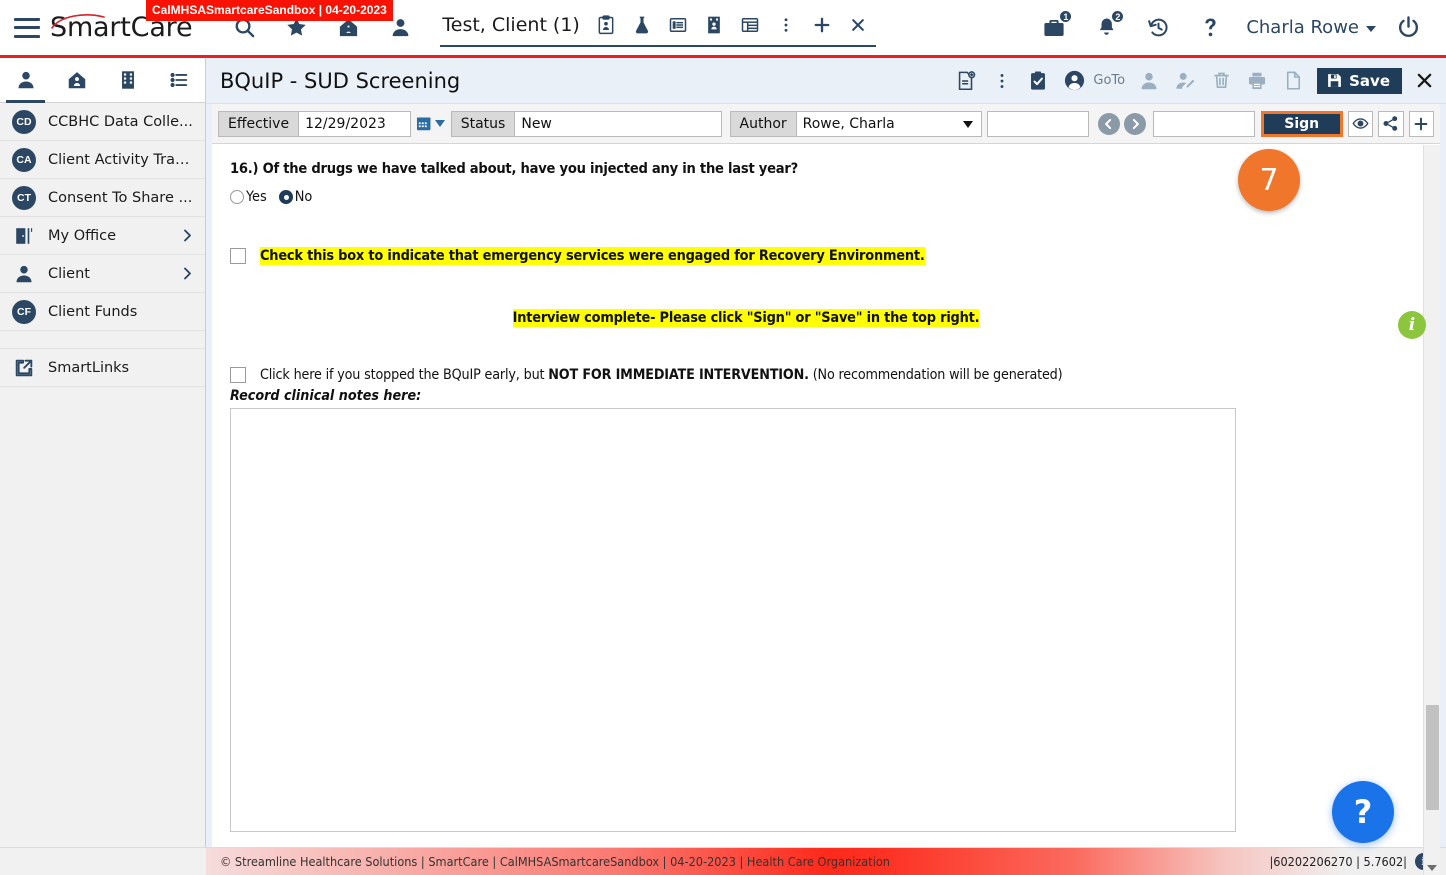 The height and width of the screenshot is (875, 1446). I want to click on flask-icon, so click(642, 25).